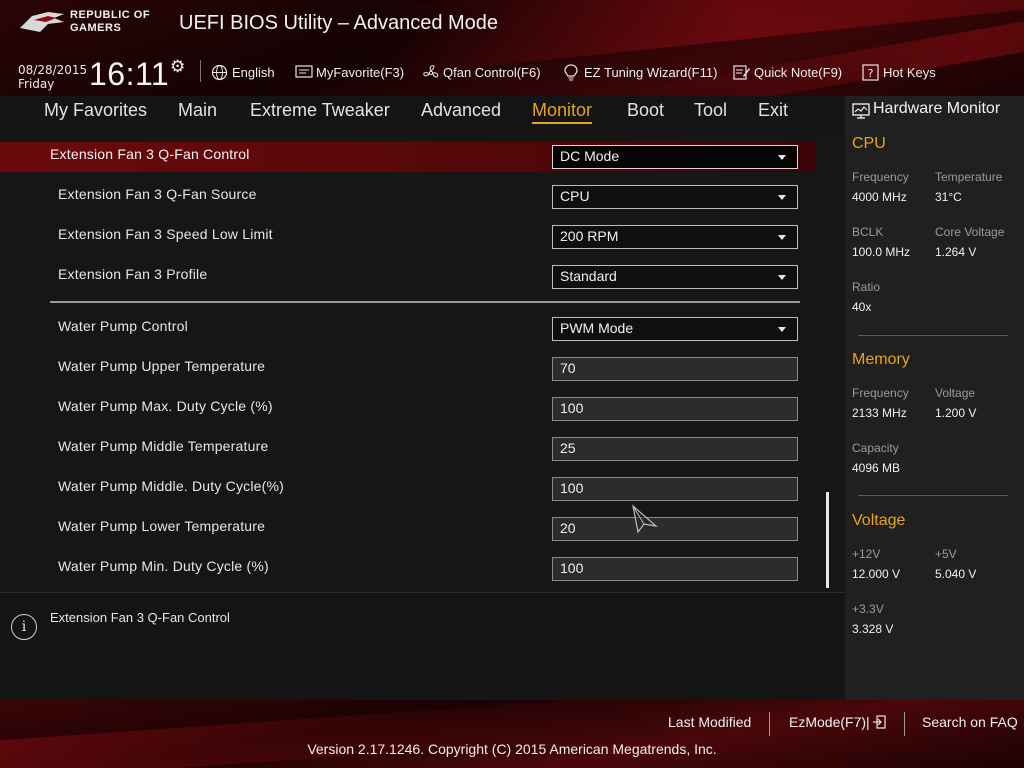 The height and width of the screenshot is (768, 1024). Describe the element at coordinates (129, 74) in the screenshot. I see `clock-display: 16:11` at that location.